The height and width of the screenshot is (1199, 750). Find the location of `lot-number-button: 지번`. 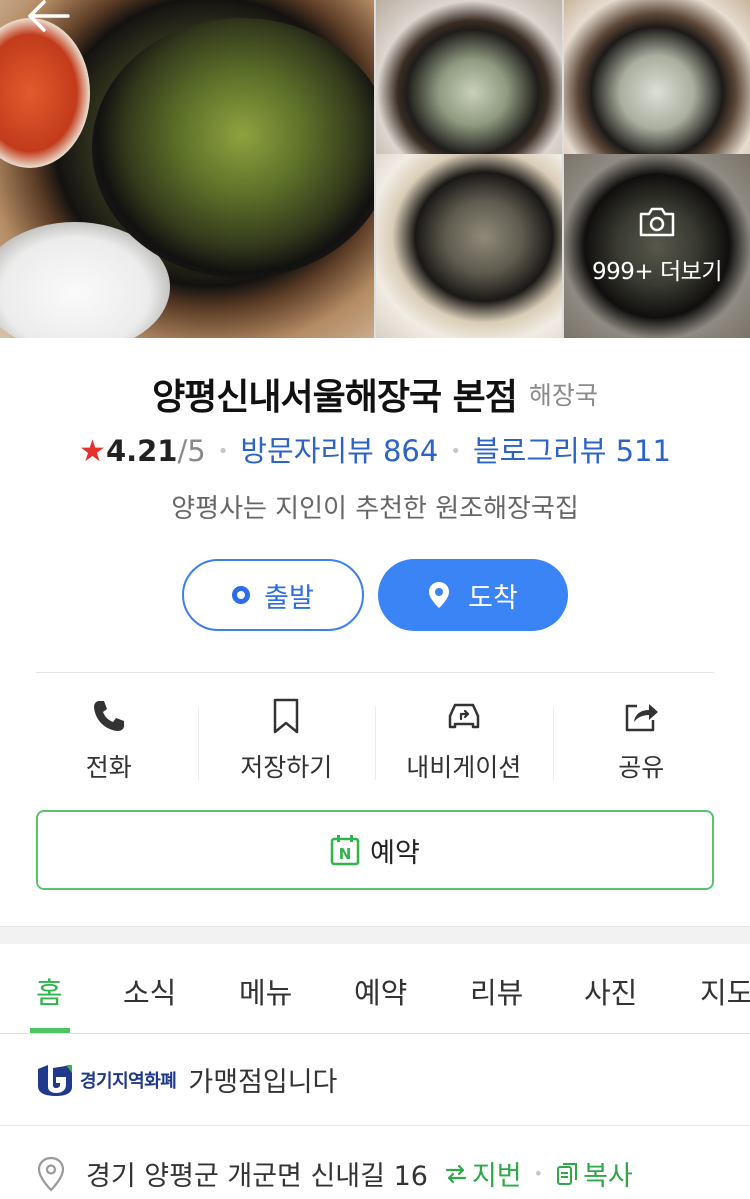

lot-number-button: 지번 is located at coordinates (483, 1173).